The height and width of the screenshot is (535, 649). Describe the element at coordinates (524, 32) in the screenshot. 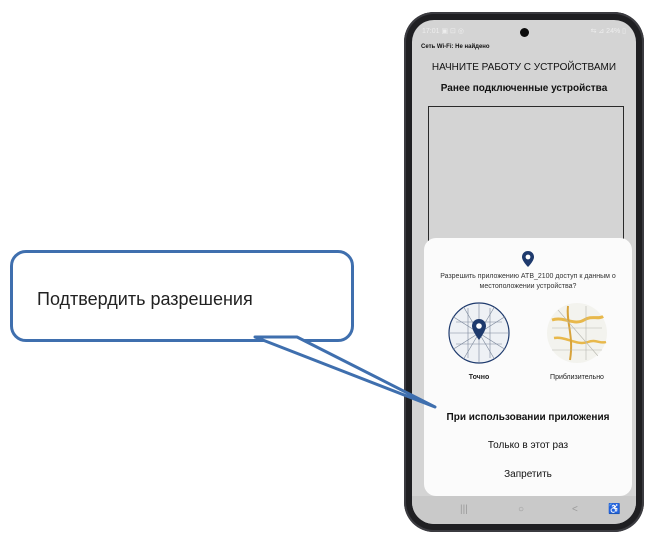

I see `camera-icon` at that location.